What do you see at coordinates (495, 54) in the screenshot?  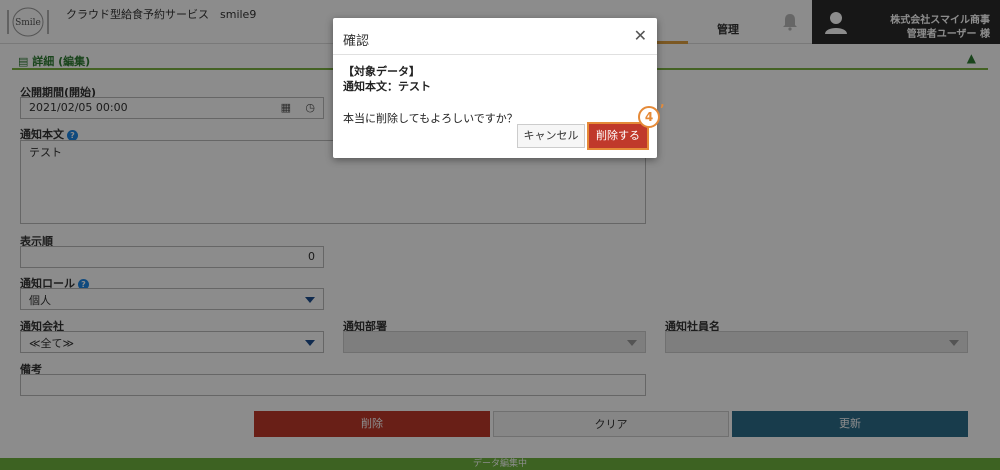 I see `divider` at bounding box center [495, 54].